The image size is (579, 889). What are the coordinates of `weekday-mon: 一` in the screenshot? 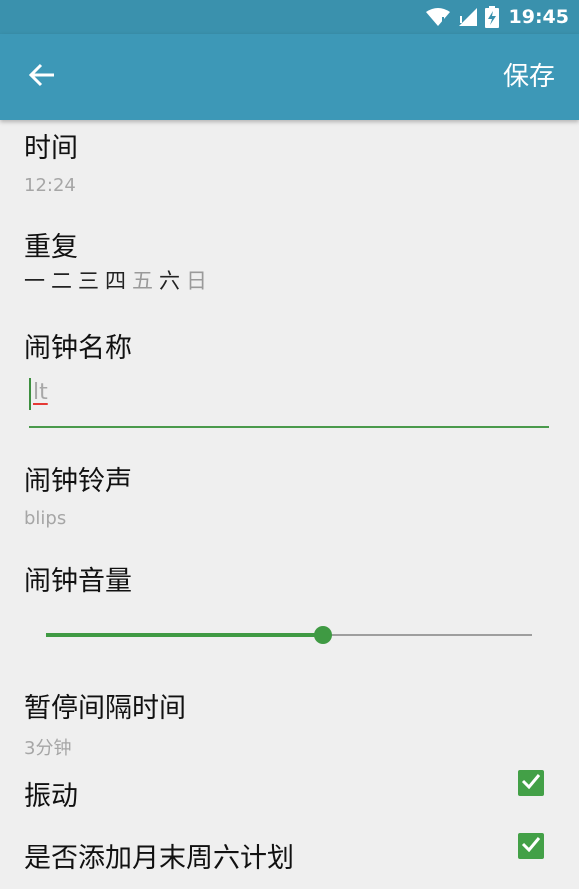 It's located at (35, 280).